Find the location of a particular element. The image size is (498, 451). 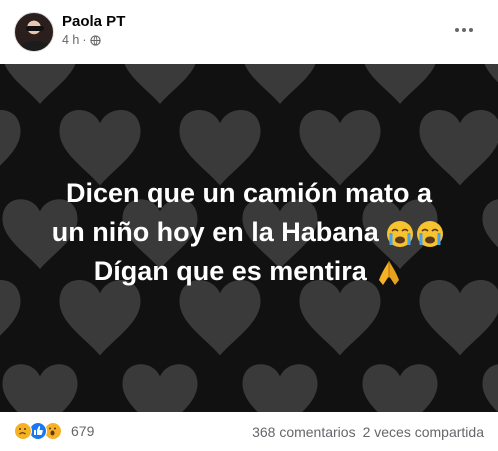

reactions-summary: 679 is located at coordinates (54, 431).